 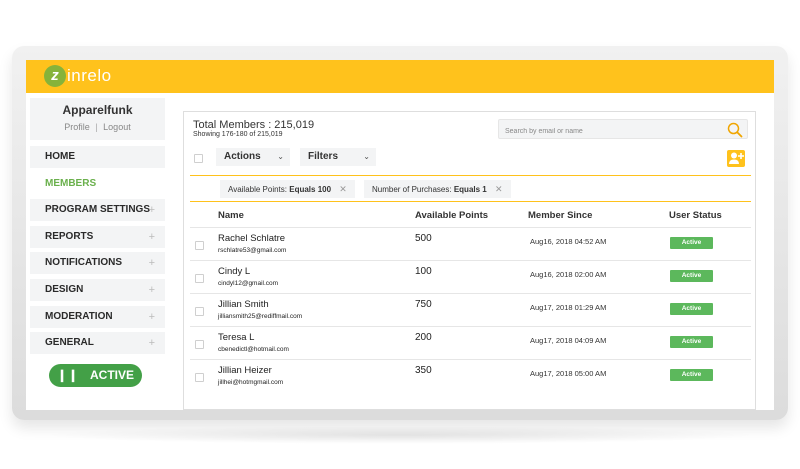 What do you see at coordinates (242, 156) in the screenshot?
I see `actions-label: Actions` at bounding box center [242, 156].